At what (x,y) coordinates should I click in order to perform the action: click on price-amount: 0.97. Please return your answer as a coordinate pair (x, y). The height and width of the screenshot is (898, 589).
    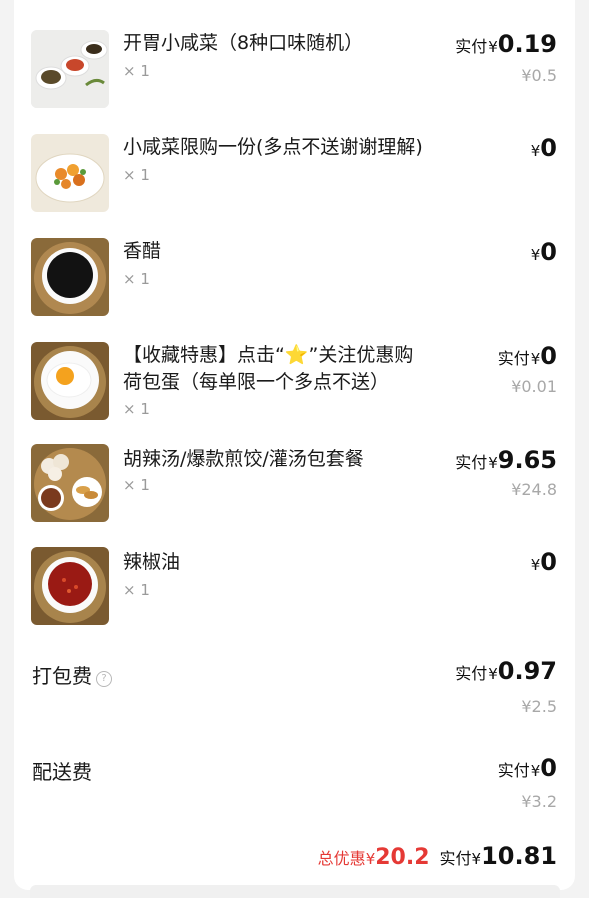
    Looking at the image, I should click on (527, 671).